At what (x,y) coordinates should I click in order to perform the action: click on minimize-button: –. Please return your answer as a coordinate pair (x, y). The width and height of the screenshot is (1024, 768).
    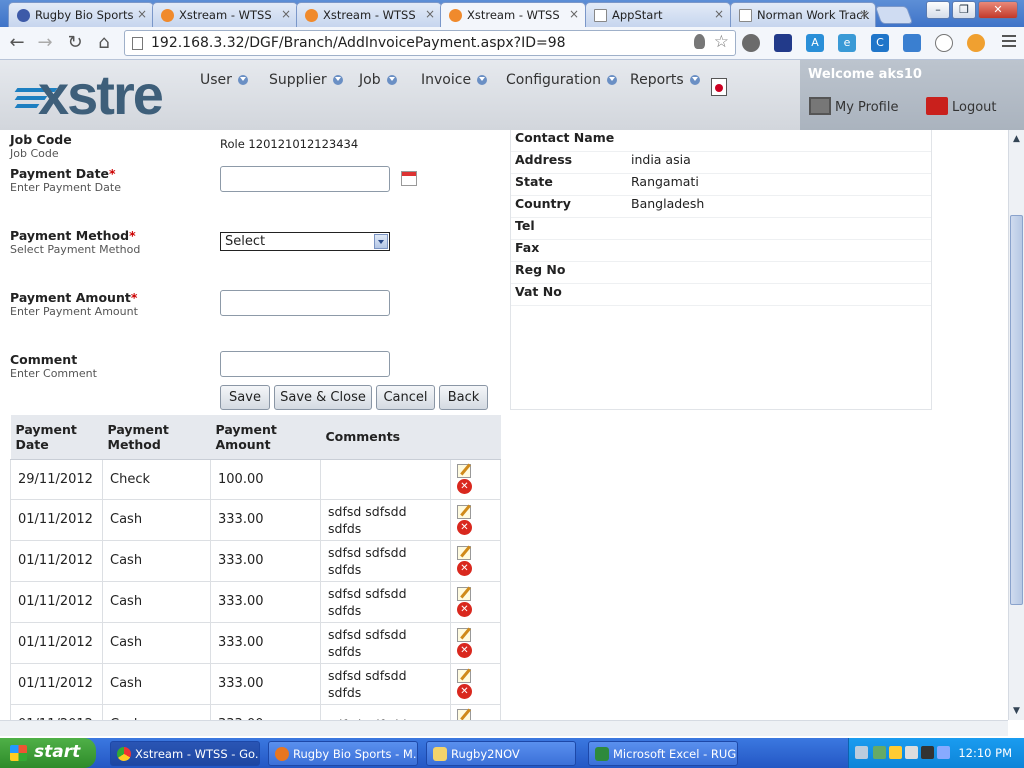
    Looking at the image, I should click on (938, 10).